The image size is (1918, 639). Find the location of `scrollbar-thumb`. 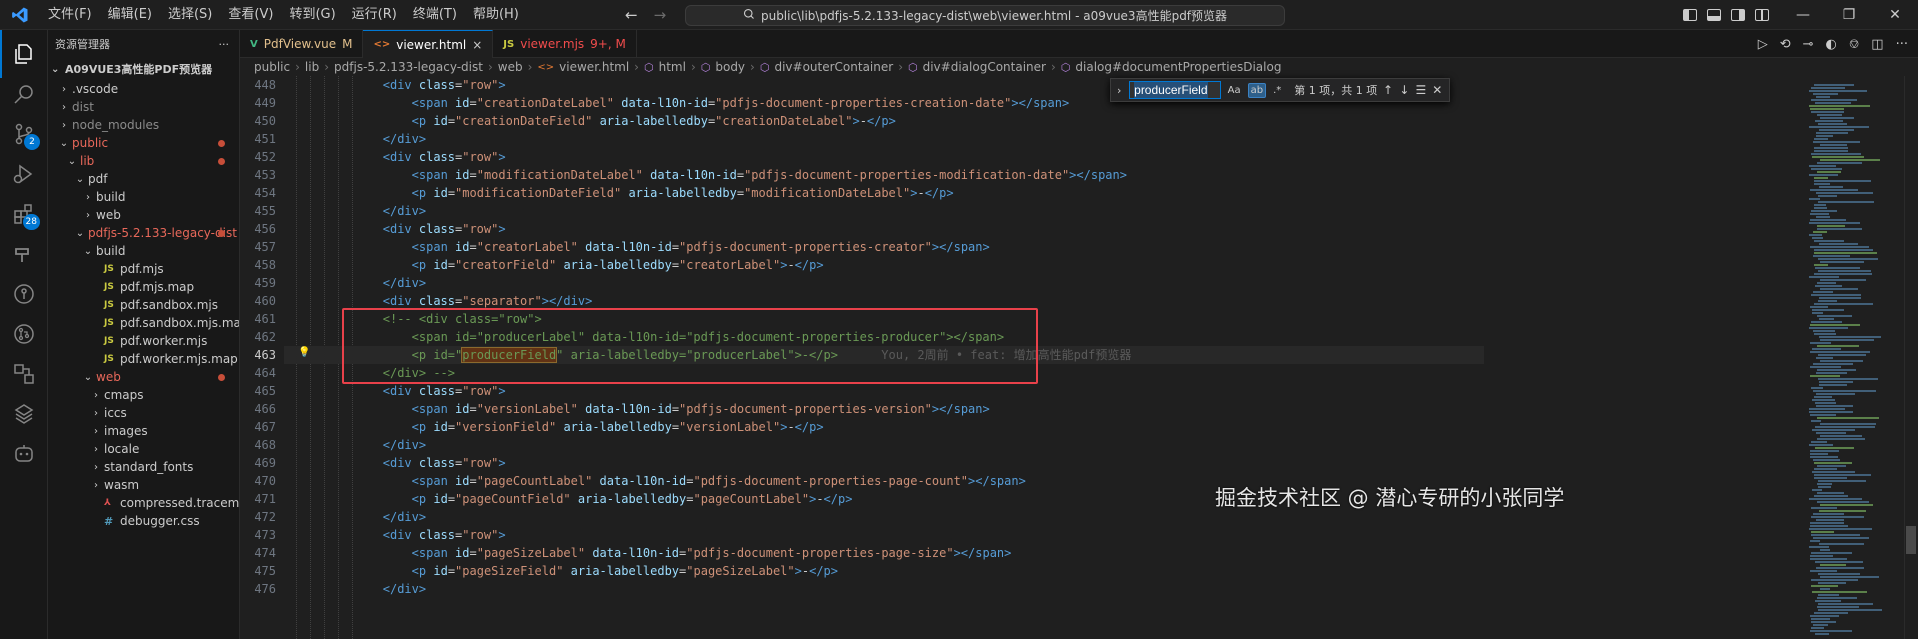

scrollbar-thumb is located at coordinates (1911, 540).